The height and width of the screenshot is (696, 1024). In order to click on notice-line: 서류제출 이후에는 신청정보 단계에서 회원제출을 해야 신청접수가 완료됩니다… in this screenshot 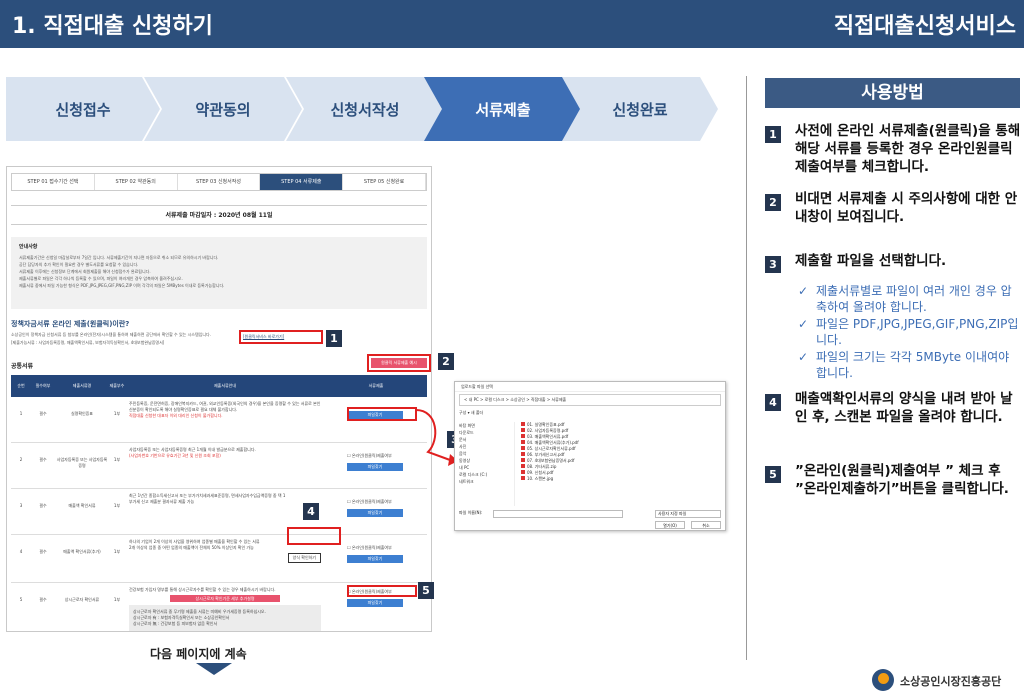, I will do `click(85, 271)`.